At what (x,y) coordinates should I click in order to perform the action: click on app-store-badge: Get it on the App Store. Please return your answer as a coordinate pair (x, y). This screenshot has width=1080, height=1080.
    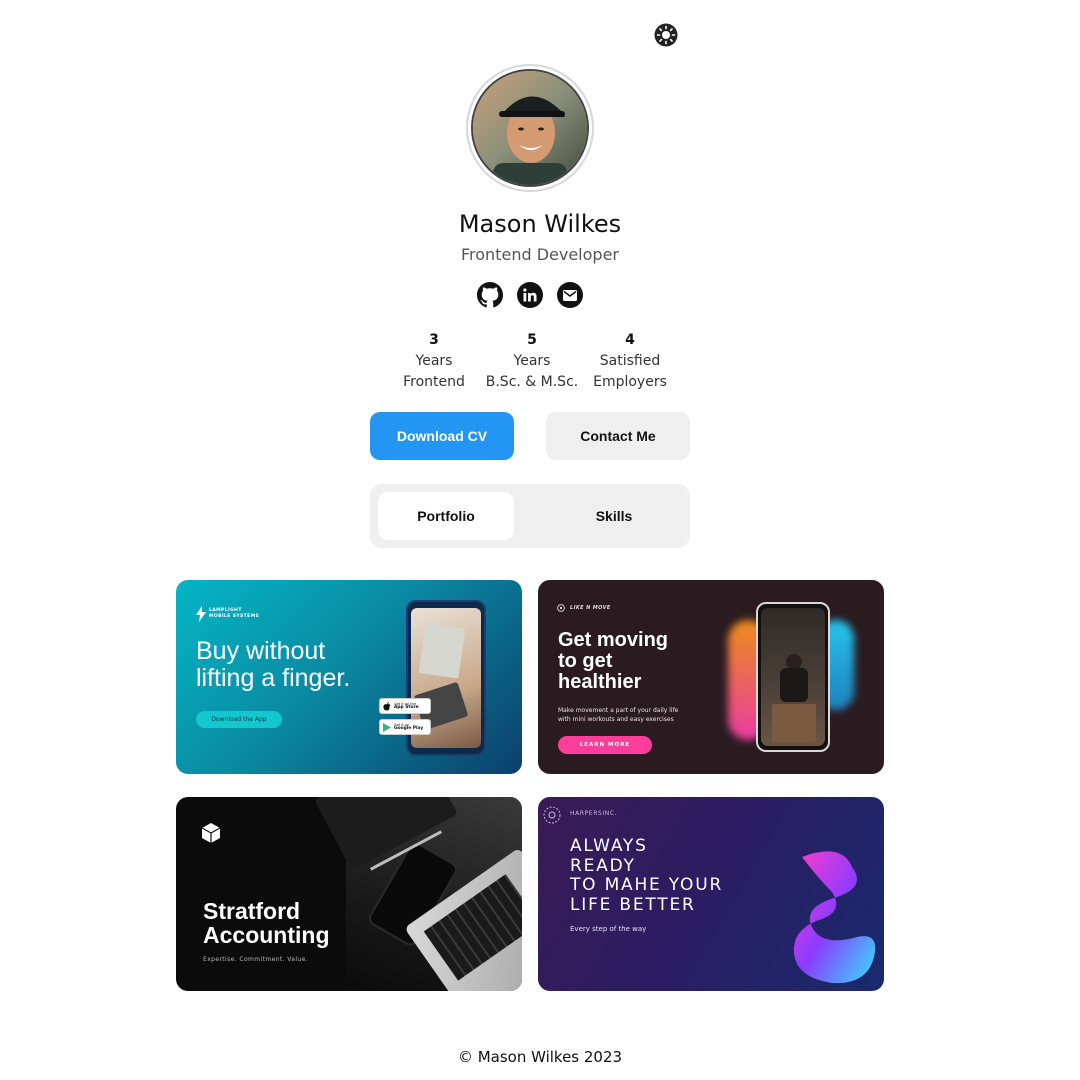
    Looking at the image, I should click on (405, 706).